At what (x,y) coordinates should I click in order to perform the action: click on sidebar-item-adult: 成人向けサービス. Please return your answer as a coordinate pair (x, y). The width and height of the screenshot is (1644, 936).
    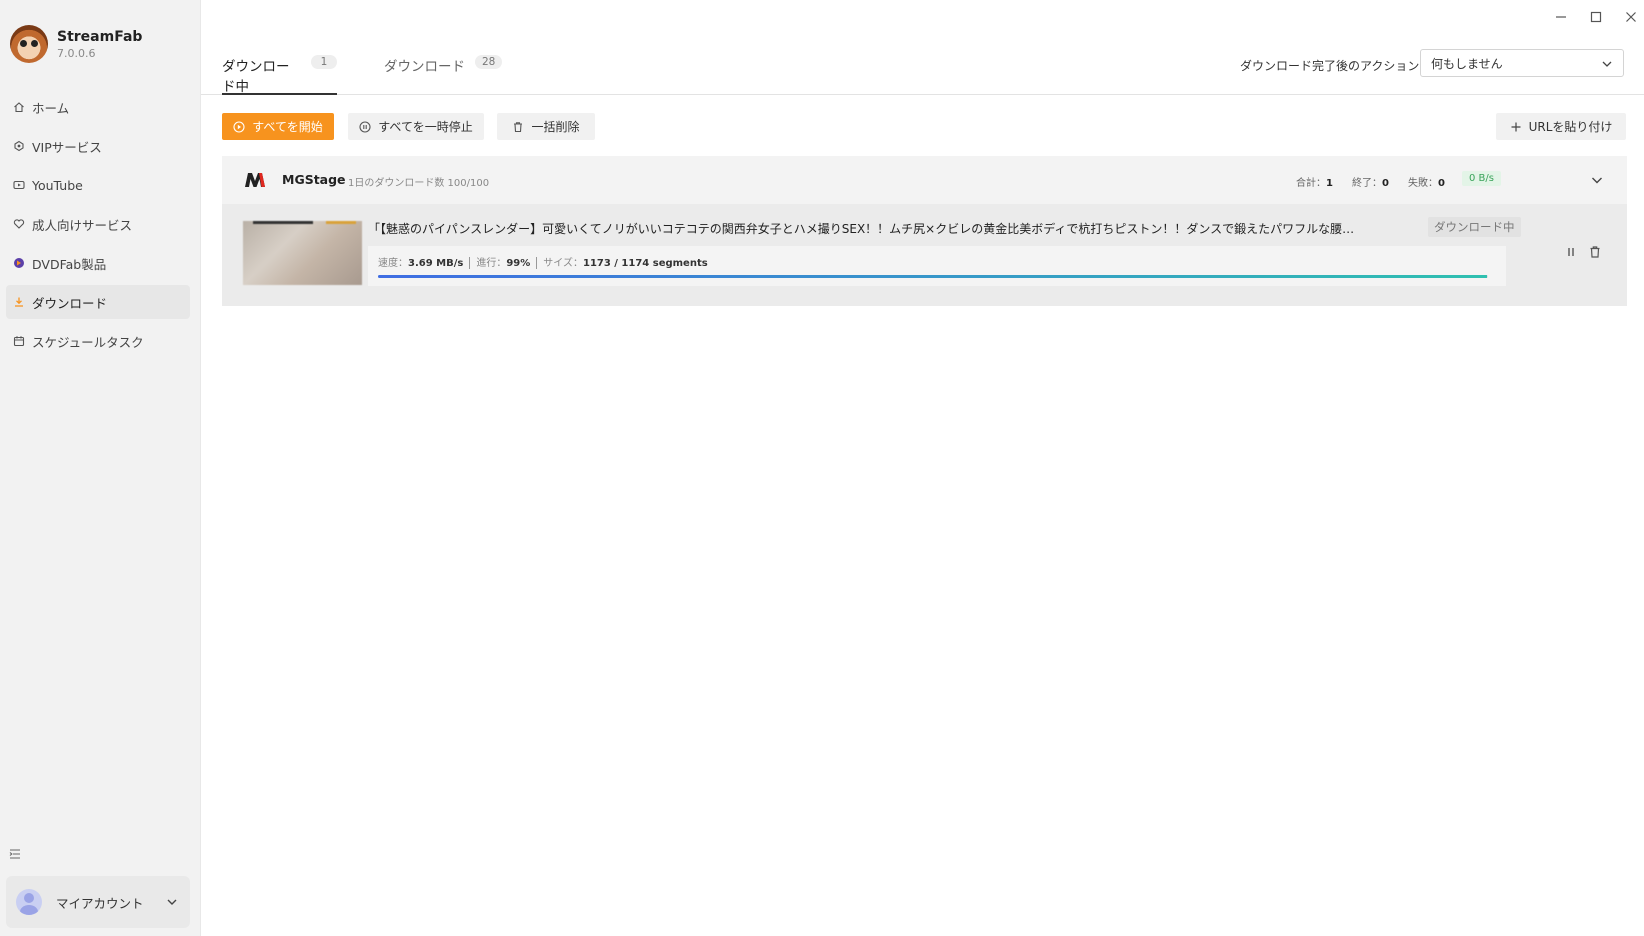
    Looking at the image, I should click on (98, 224).